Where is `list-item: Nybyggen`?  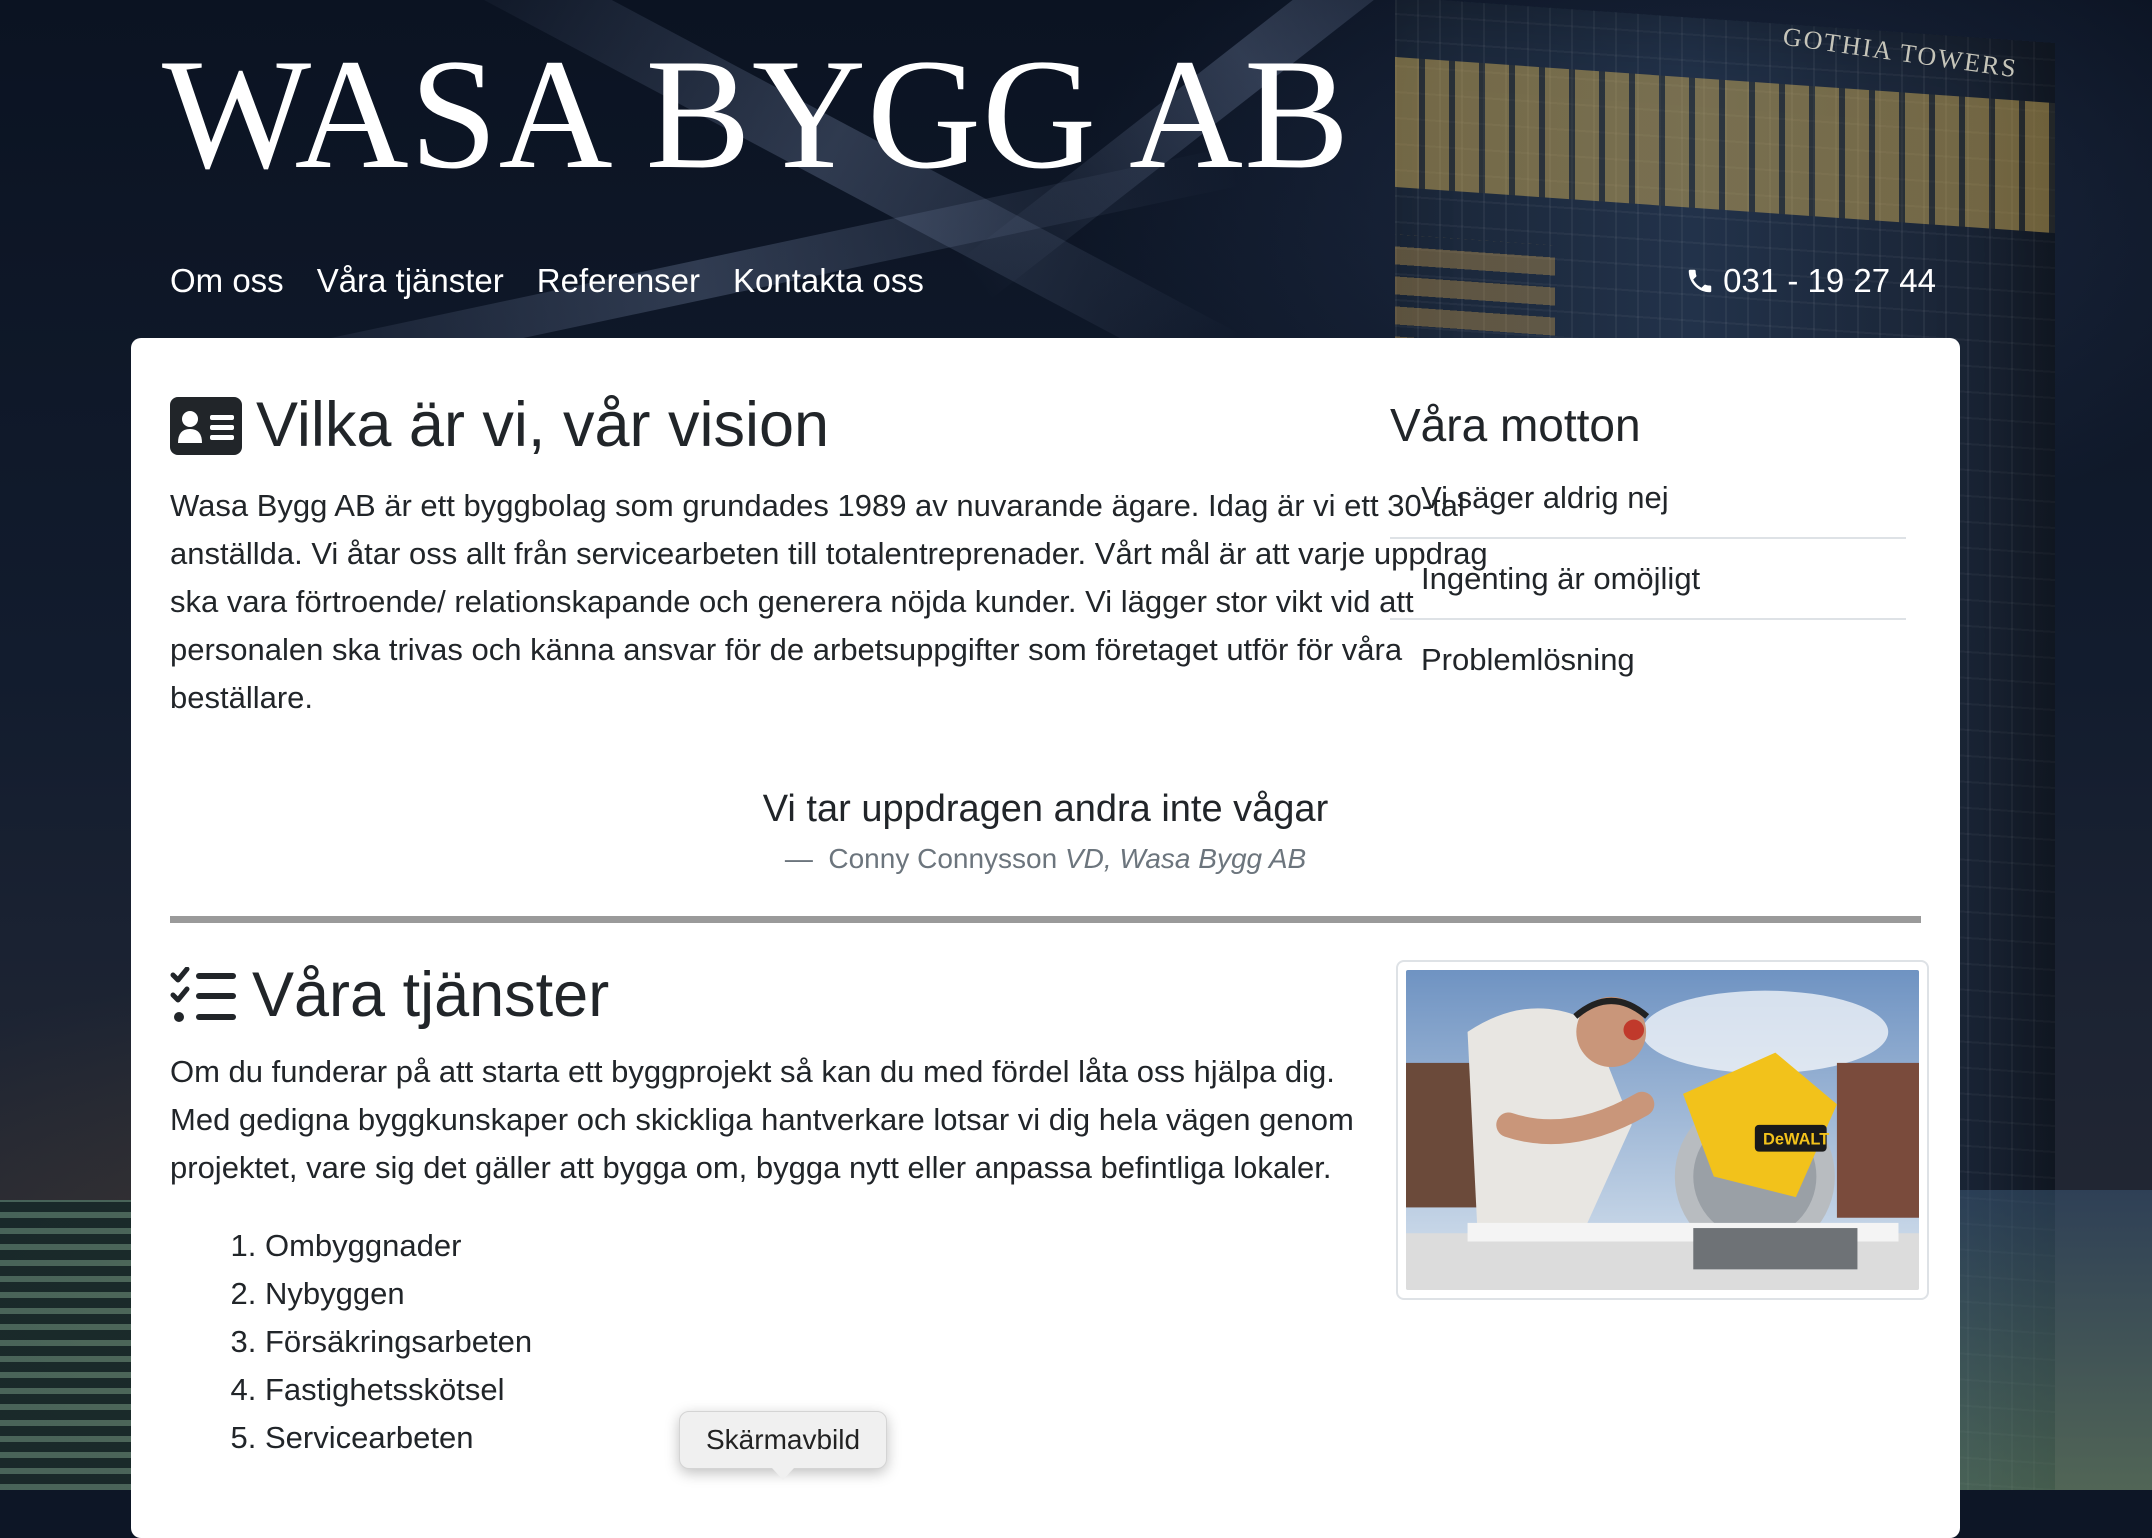
list-item: Nybyggen is located at coordinates (832, 1294).